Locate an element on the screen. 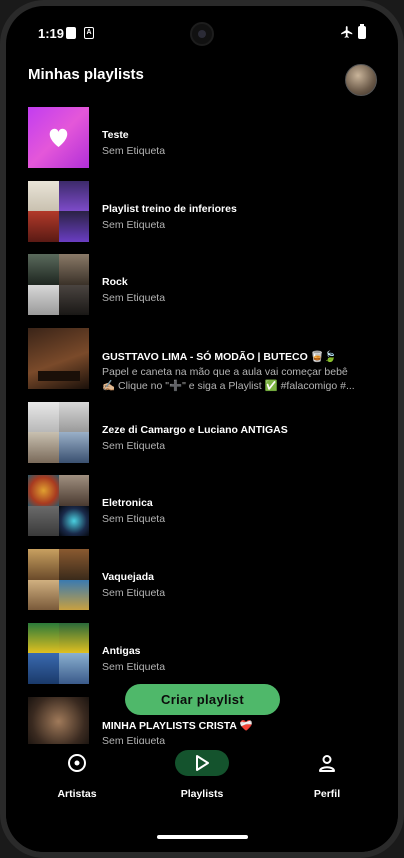 Image resolution: width=404 pixels, height=858 pixels. playlist-item: Teste Sem Etiqueta is located at coordinates (202, 141).